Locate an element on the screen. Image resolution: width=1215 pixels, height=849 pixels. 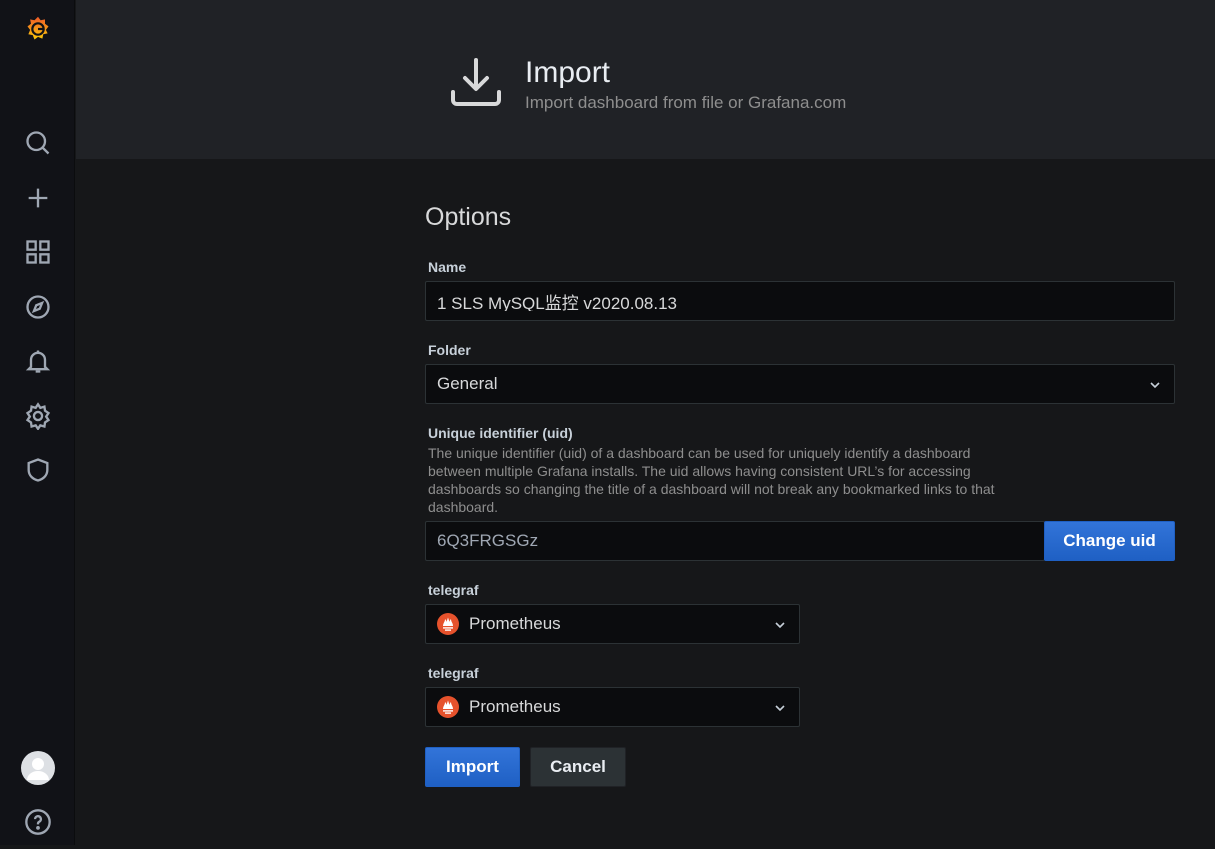
sidebar is located at coordinates (37, 422).